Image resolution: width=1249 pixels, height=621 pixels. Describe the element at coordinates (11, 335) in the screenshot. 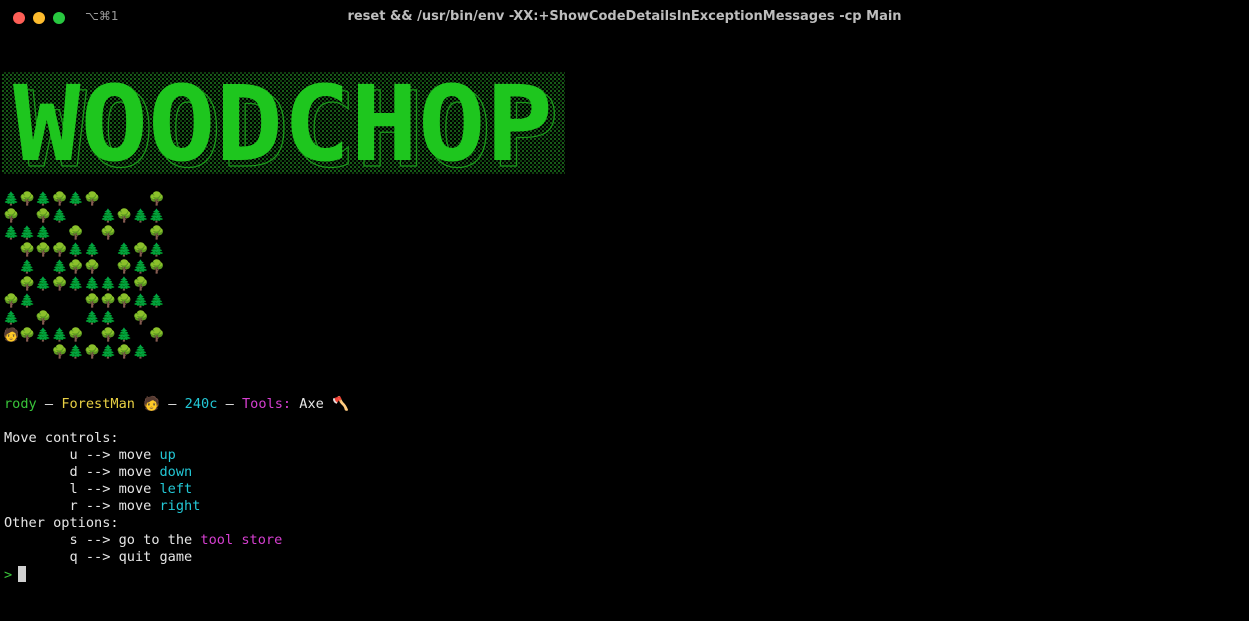

I see `player-icon: 🧑` at that location.